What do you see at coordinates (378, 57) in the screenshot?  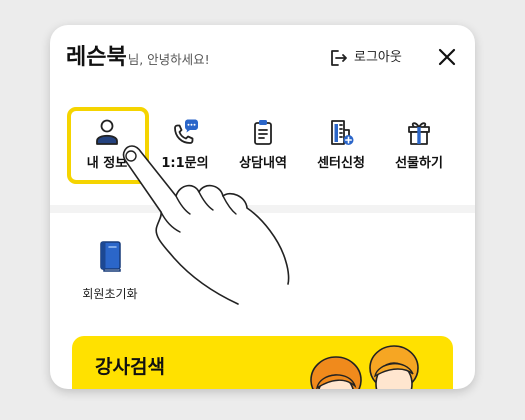 I see `logout-label: 로그아웃` at bounding box center [378, 57].